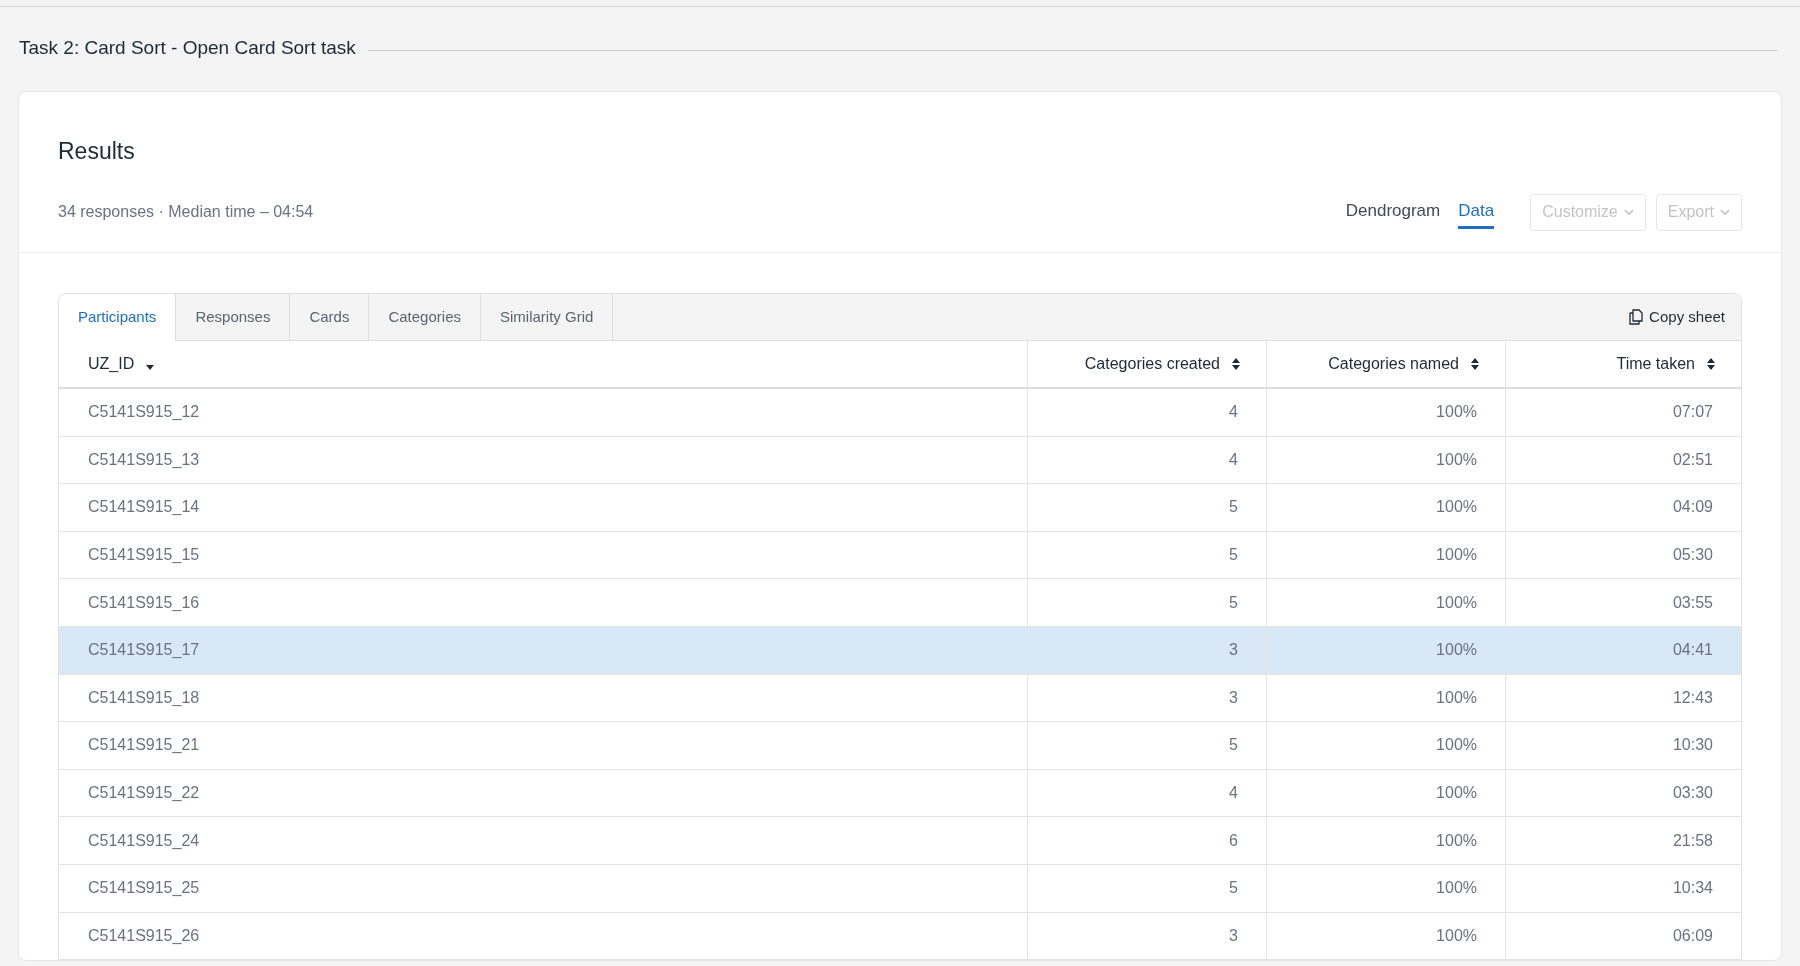  What do you see at coordinates (144, 555) in the screenshot?
I see `table-cell-text: C5141S915_15` at bounding box center [144, 555].